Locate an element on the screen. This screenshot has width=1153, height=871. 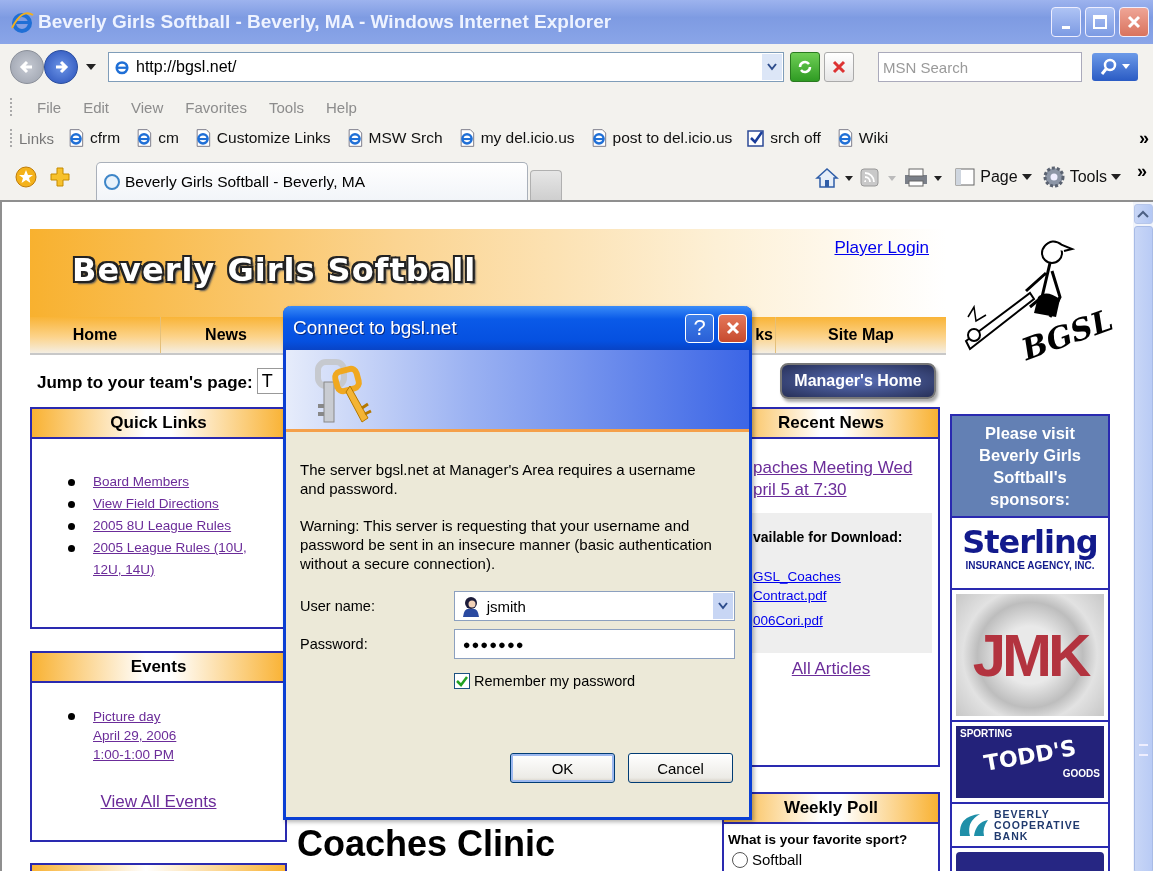
quick-link: 2005 League Rules (10U, 12U, 14U) is located at coordinates (178, 559).